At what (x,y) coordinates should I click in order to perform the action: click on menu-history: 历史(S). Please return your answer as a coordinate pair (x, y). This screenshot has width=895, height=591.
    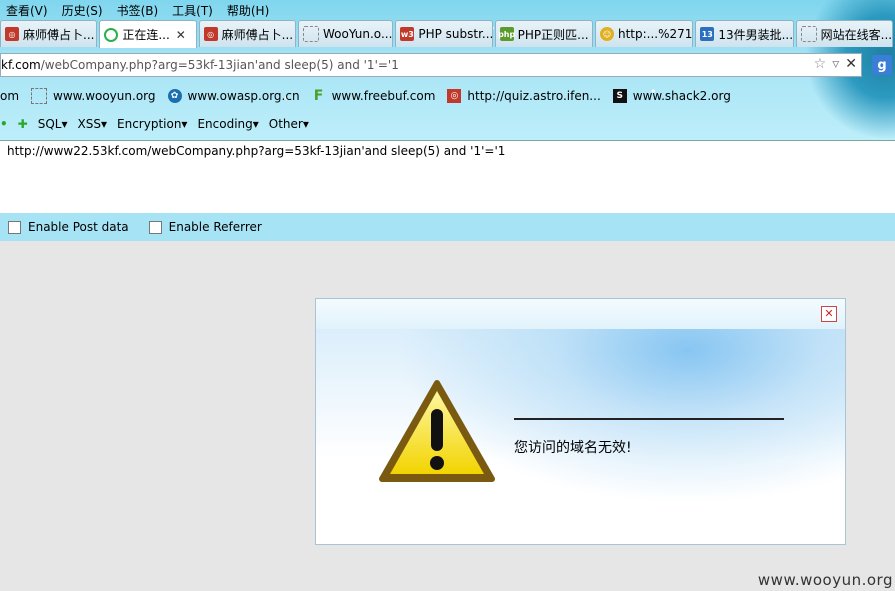
    Looking at the image, I should click on (82, 10).